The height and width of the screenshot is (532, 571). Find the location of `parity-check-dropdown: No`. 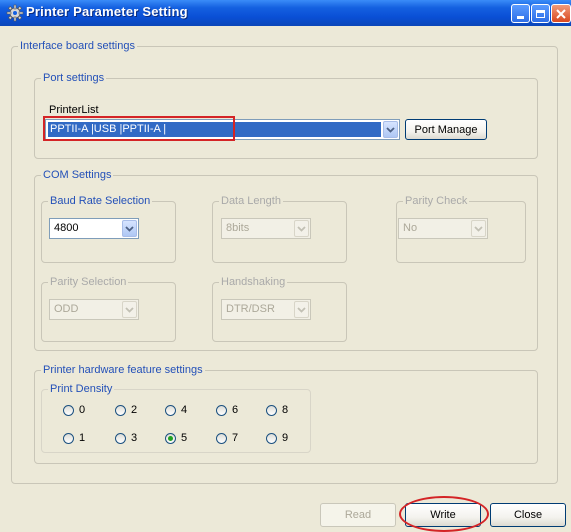

parity-check-dropdown: No is located at coordinates (443, 228).